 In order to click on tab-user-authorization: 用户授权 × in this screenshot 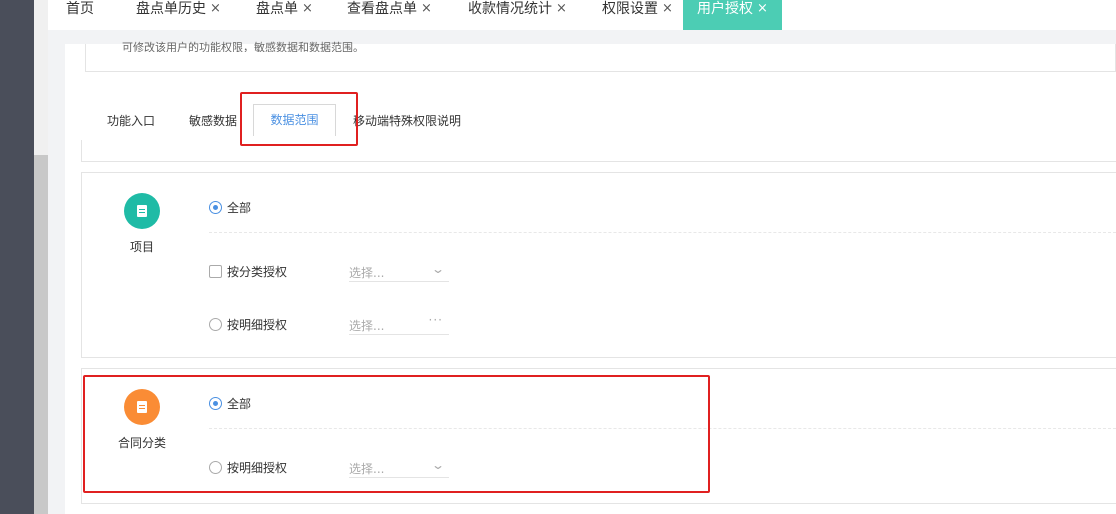, I will do `click(732, 15)`.